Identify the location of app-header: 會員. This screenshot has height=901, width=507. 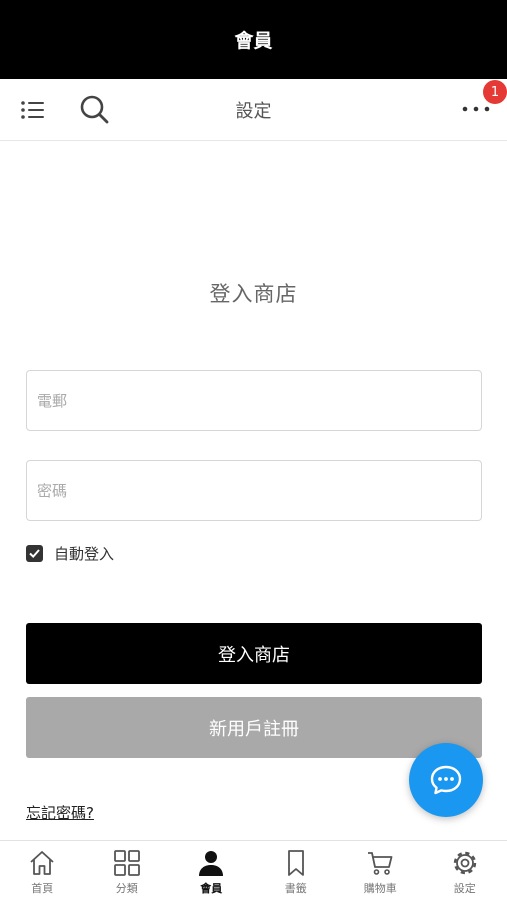
(253, 39).